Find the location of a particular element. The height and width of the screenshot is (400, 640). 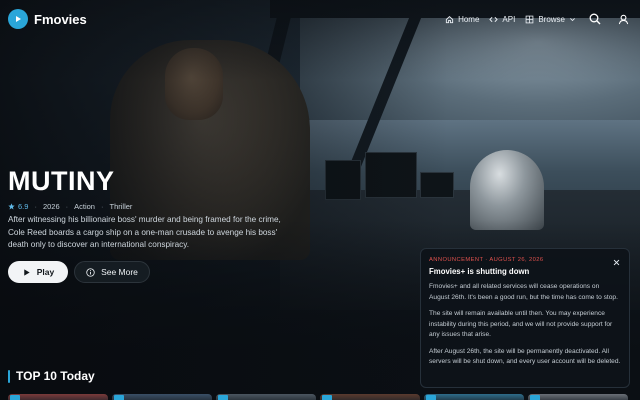

genre-tag: Action is located at coordinates (84, 206).